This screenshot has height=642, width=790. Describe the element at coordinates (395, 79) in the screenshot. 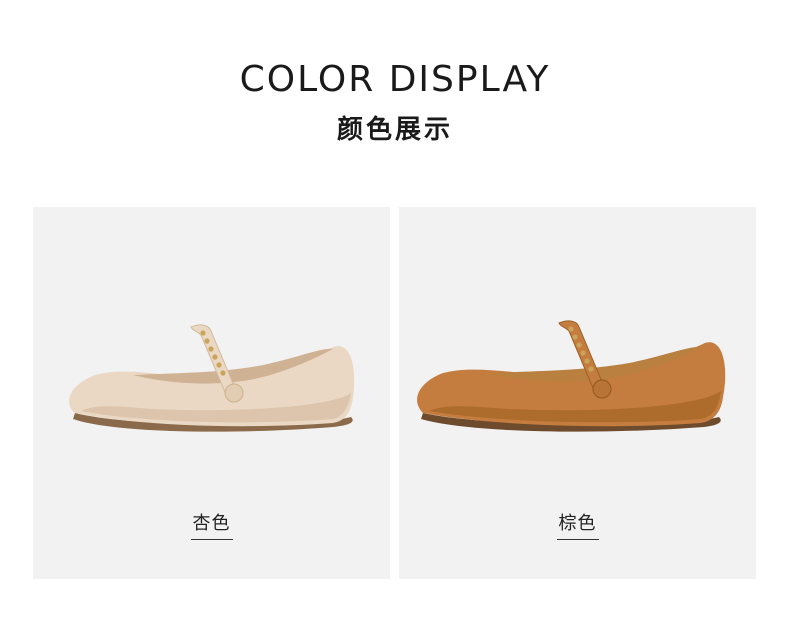

I see `page-title-en: COLOR DISPLAY` at that location.